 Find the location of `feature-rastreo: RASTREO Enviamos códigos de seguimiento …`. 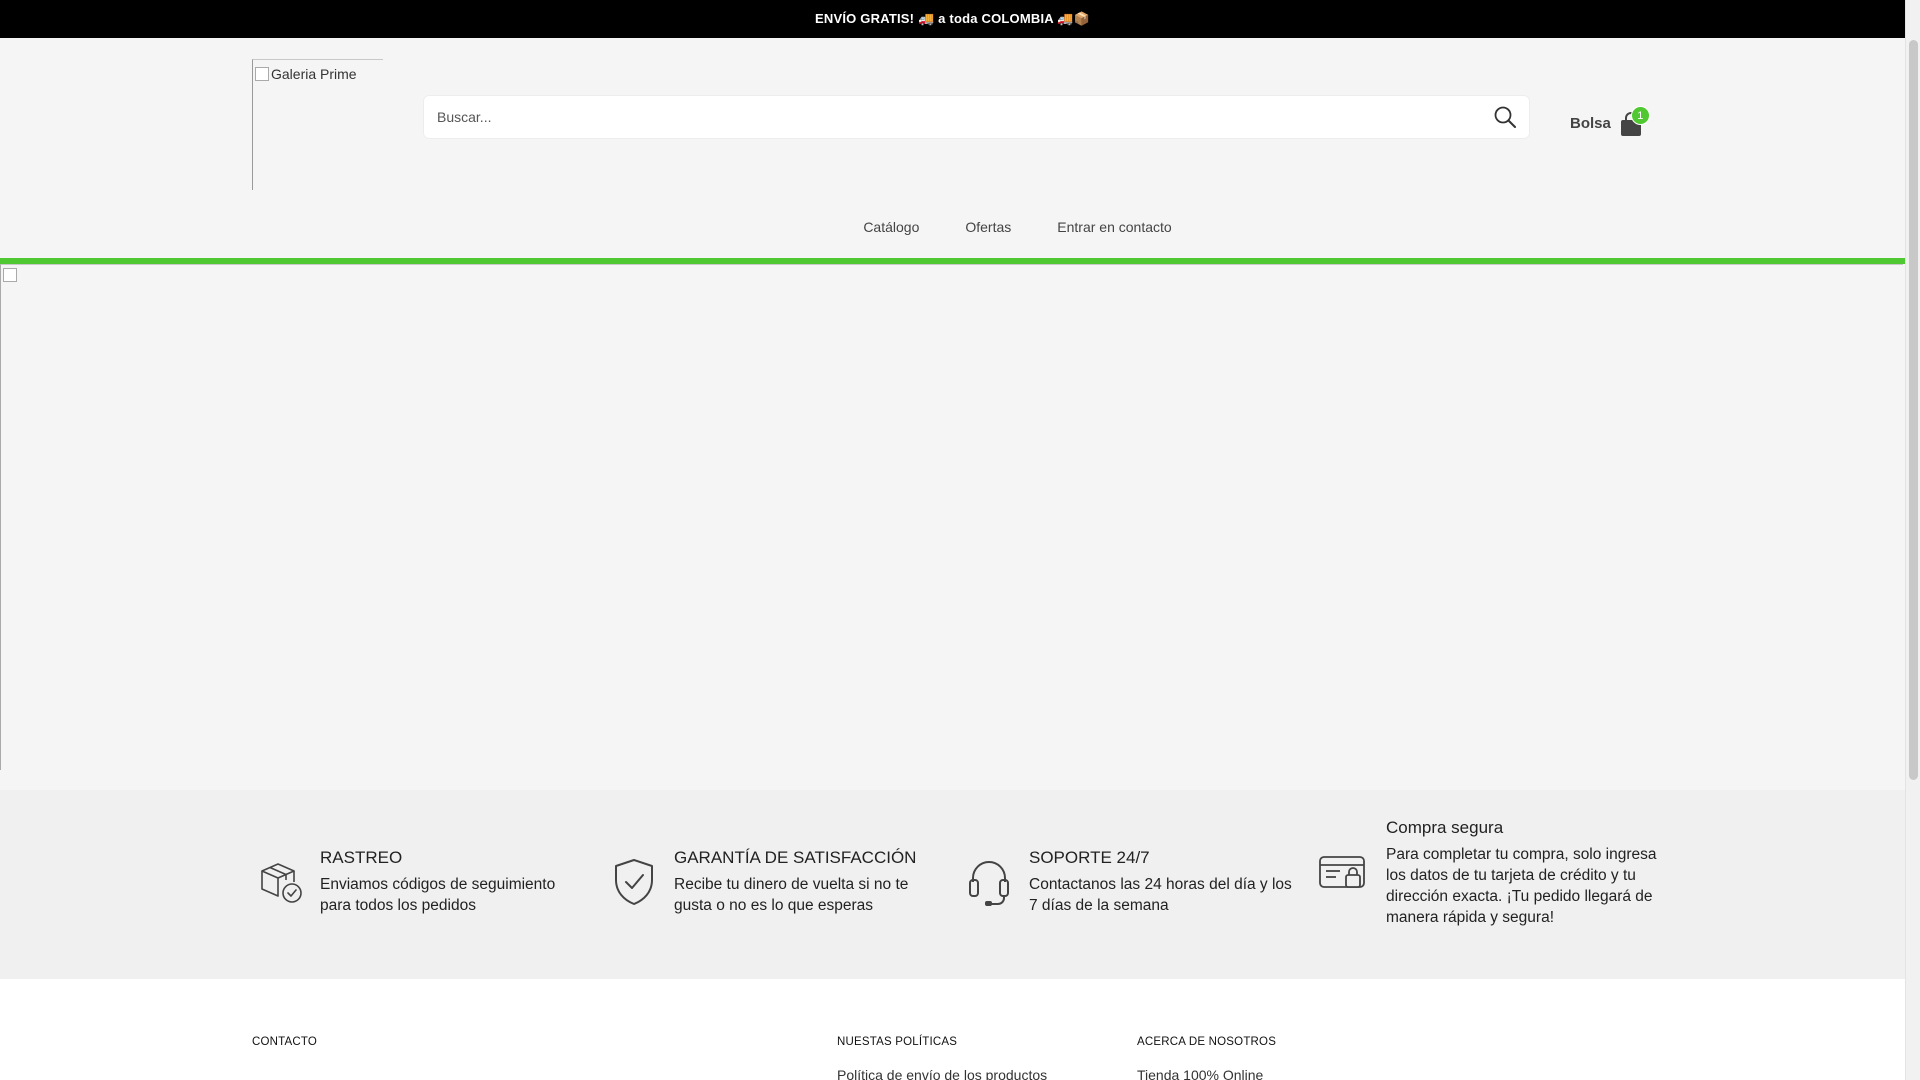

feature-rastreo: RASTREO Enviamos códigos de seguimiento … is located at coordinates (416, 882).